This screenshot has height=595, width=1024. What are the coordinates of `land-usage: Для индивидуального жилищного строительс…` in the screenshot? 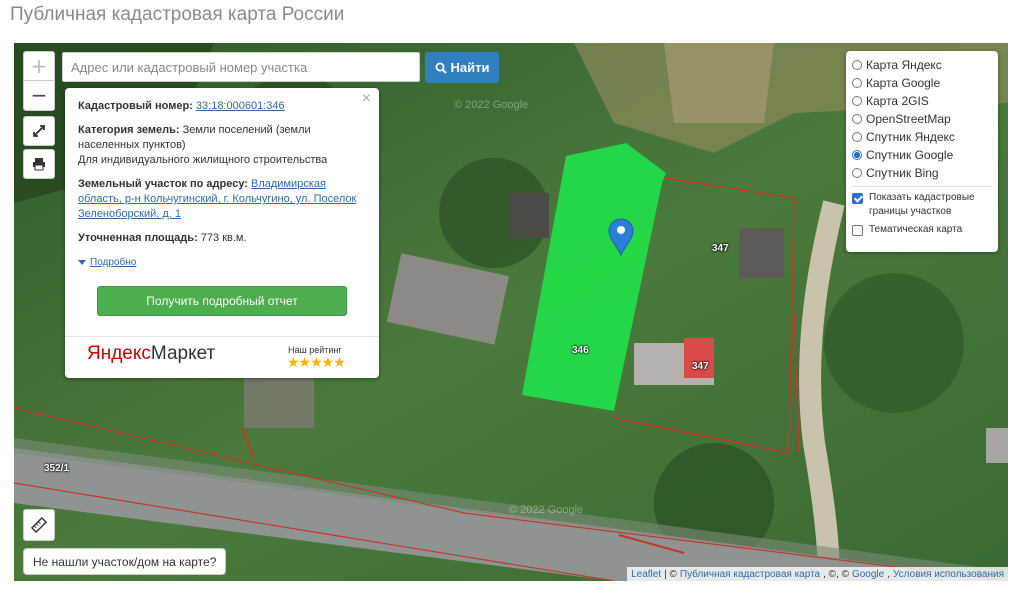 It's located at (203, 160).